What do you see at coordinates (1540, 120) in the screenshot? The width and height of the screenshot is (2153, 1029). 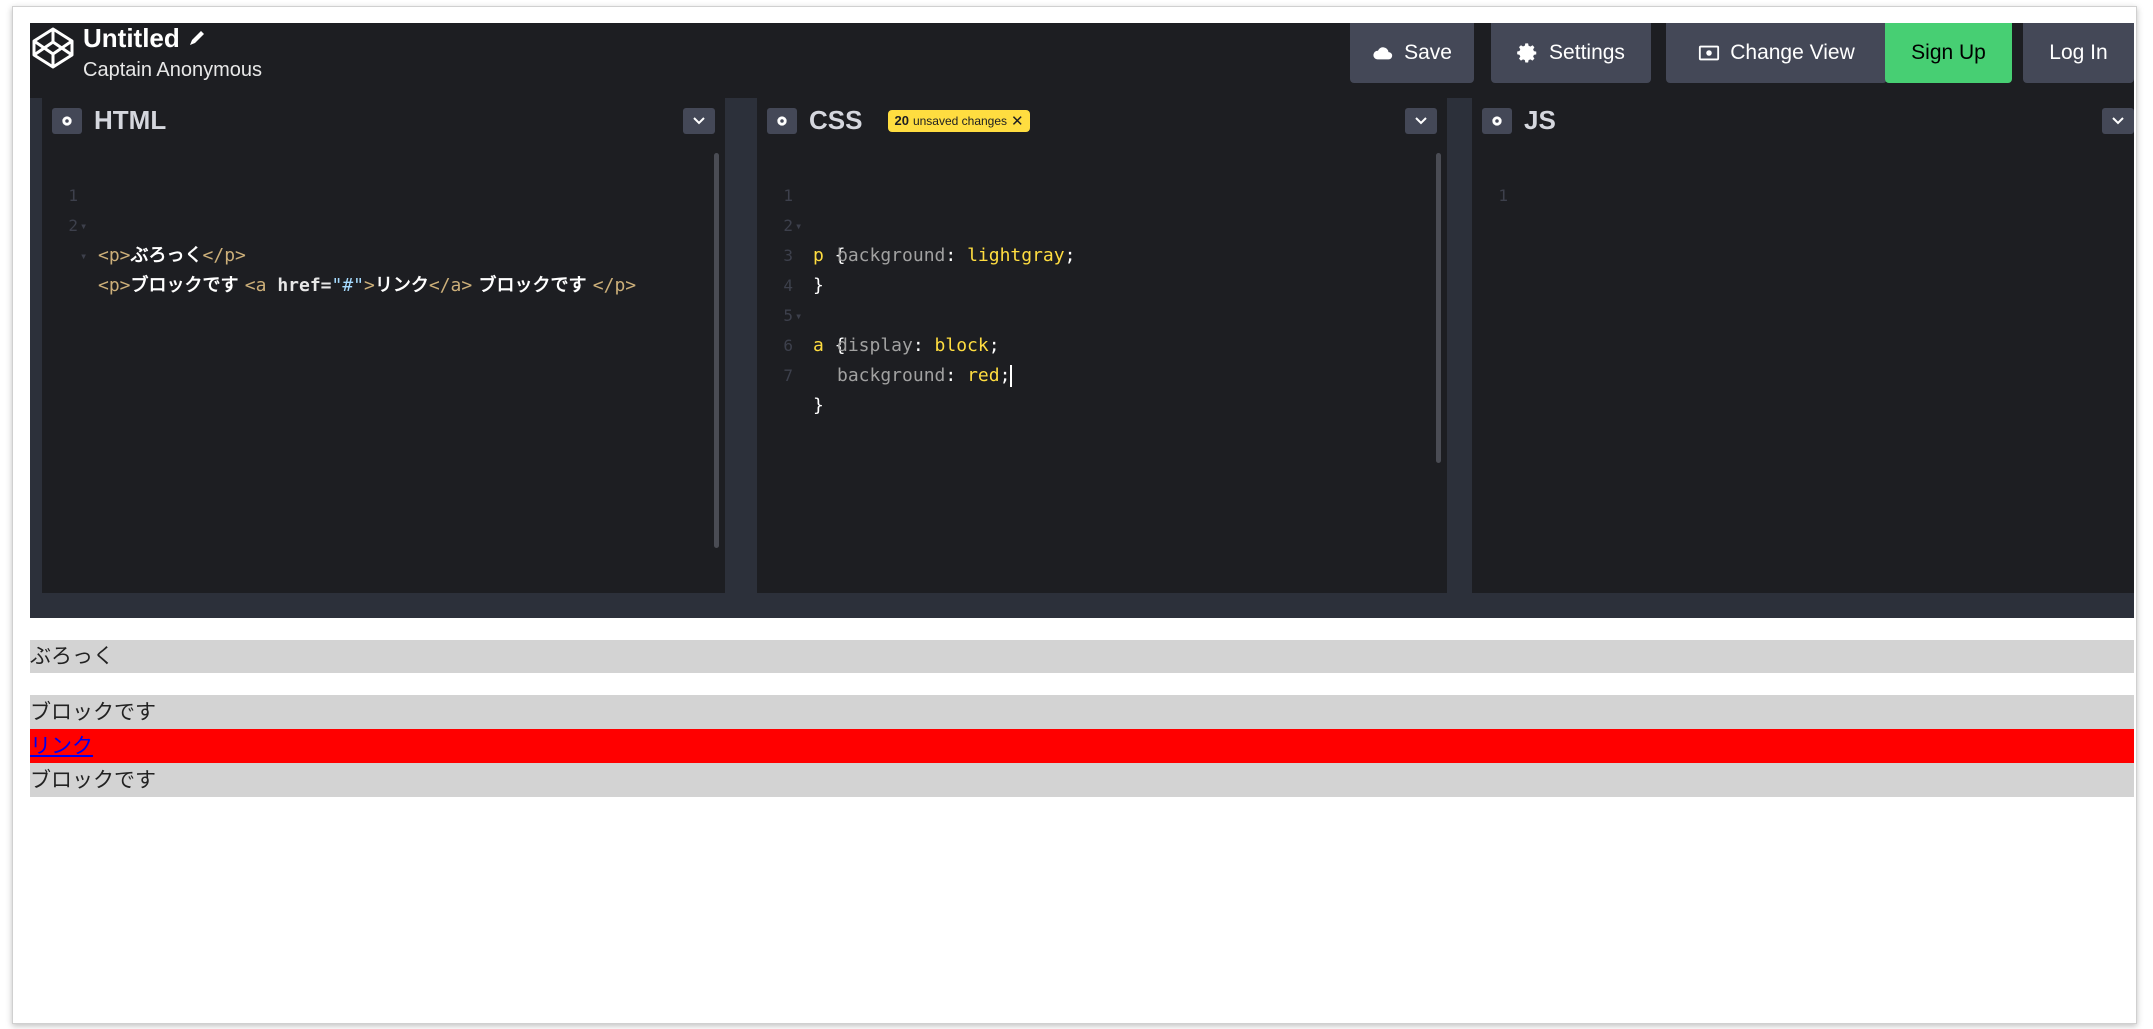 I see `js-editor-title: JS` at bounding box center [1540, 120].